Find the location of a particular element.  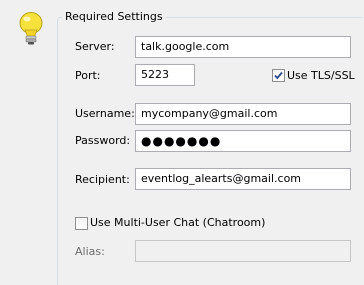

tls-checkbox is located at coordinates (278, 75).